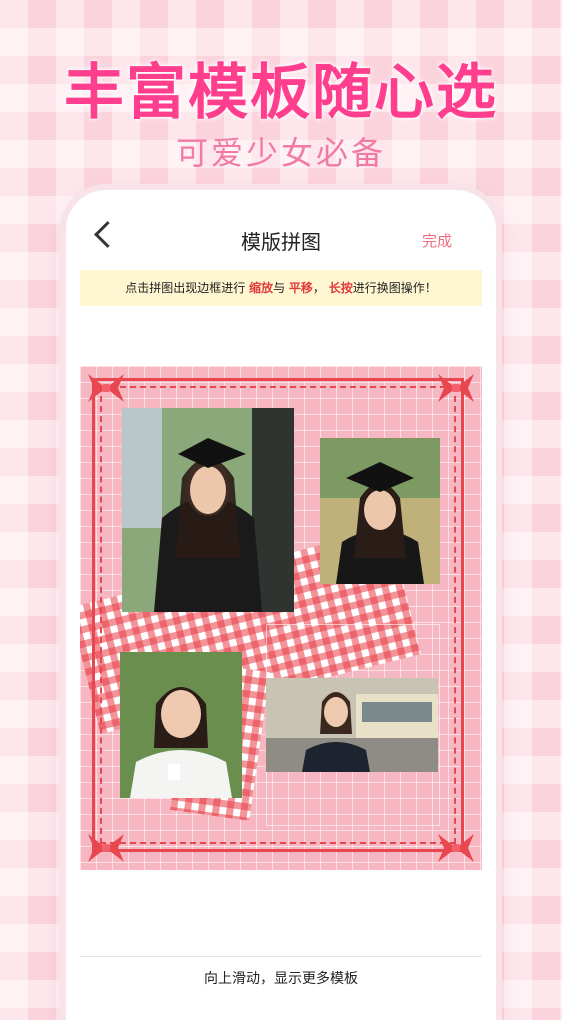 This screenshot has width=562, height=1020. I want to click on girl-portrait-image, so click(181, 725).